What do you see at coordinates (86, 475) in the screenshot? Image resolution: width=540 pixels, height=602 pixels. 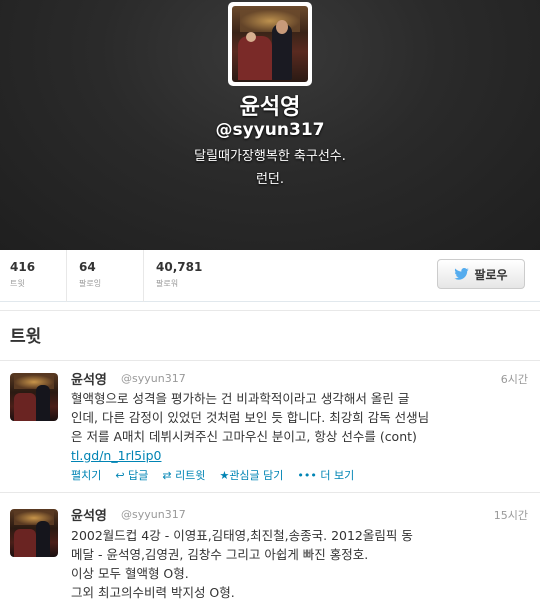 I see `expand-action: 펼치기` at bounding box center [86, 475].